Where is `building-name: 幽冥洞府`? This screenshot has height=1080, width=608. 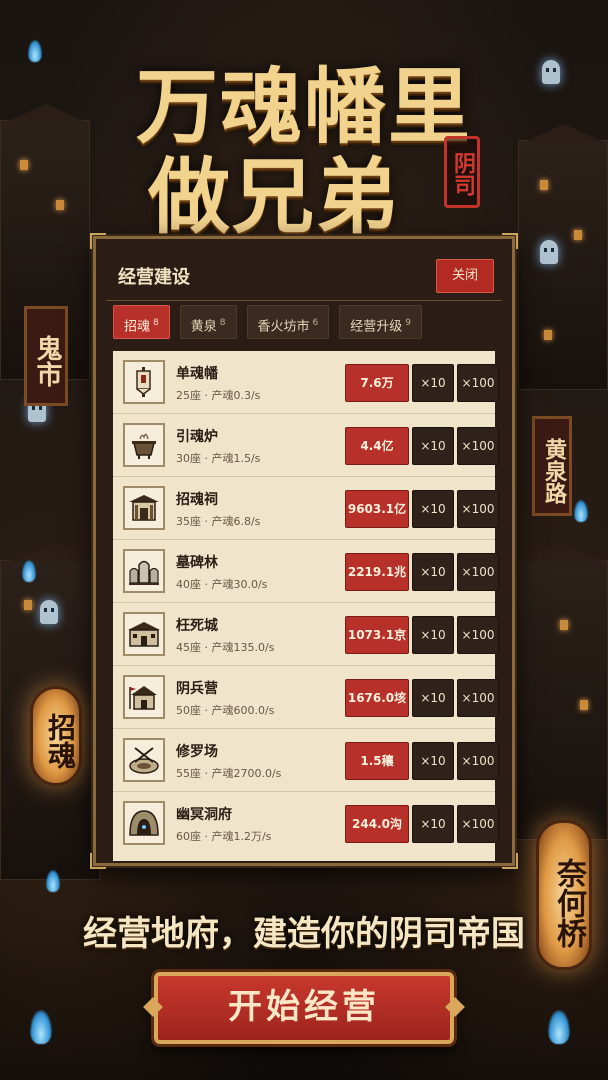
building-name: 幽冥洞府 is located at coordinates (204, 815).